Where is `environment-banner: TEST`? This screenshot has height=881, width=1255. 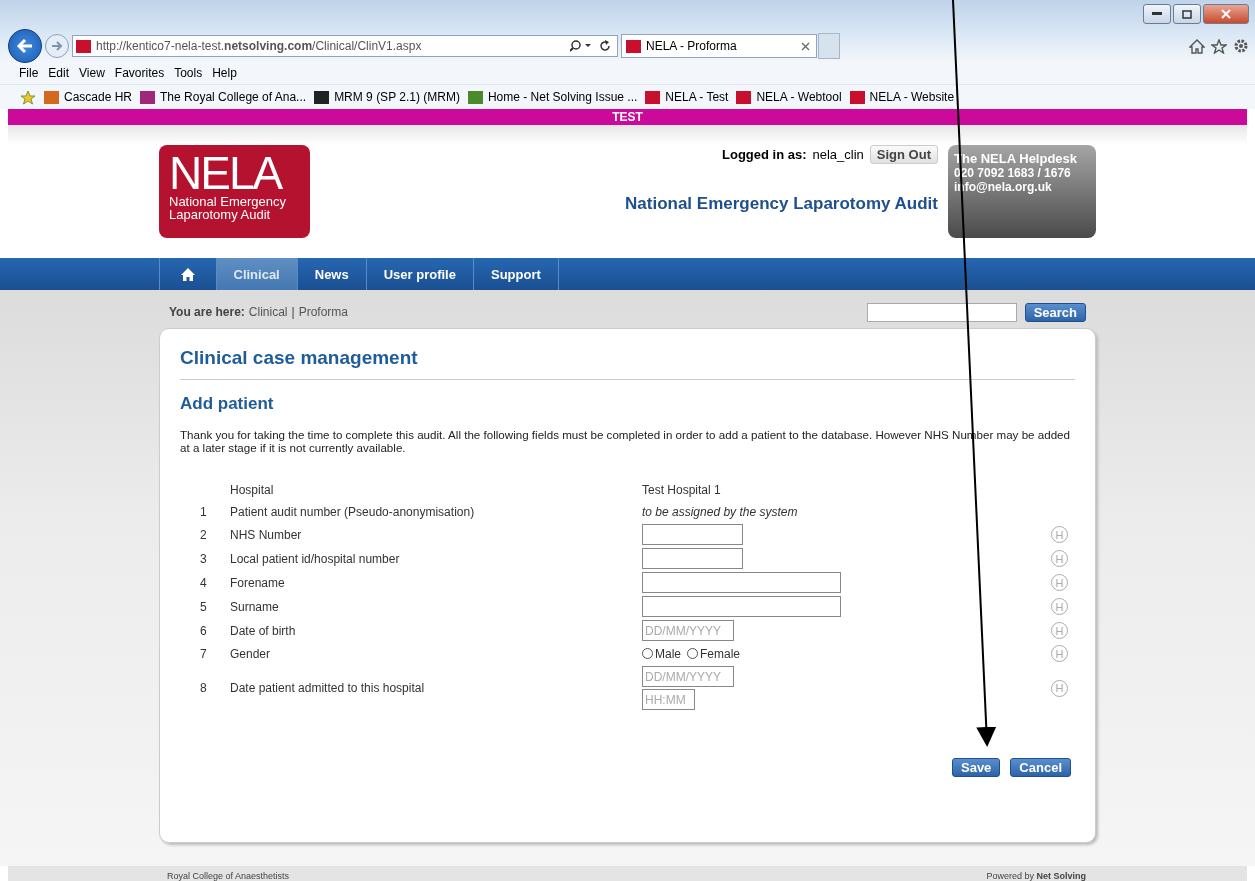 environment-banner: TEST is located at coordinates (627, 117).